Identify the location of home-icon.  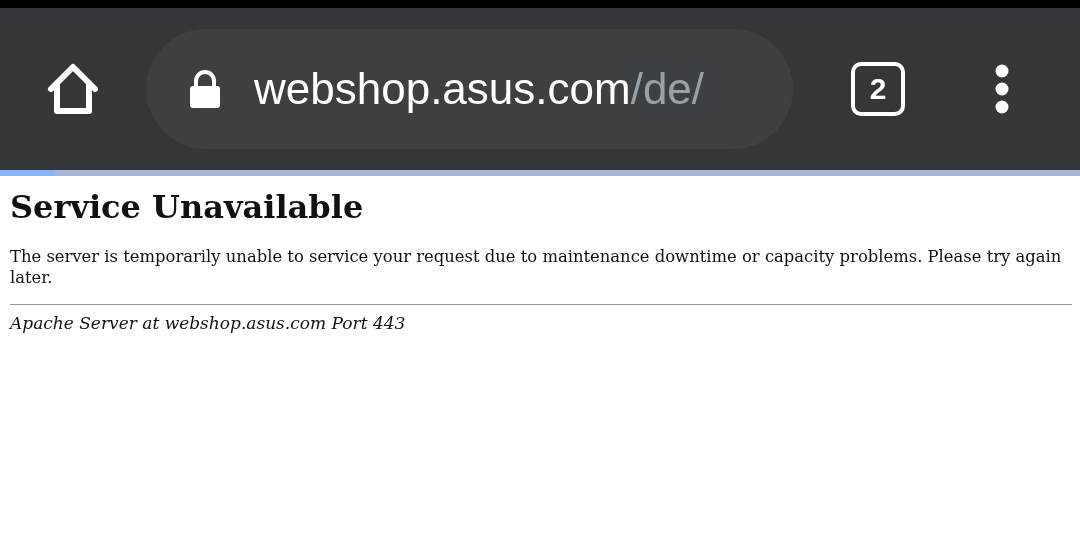
(73, 89).